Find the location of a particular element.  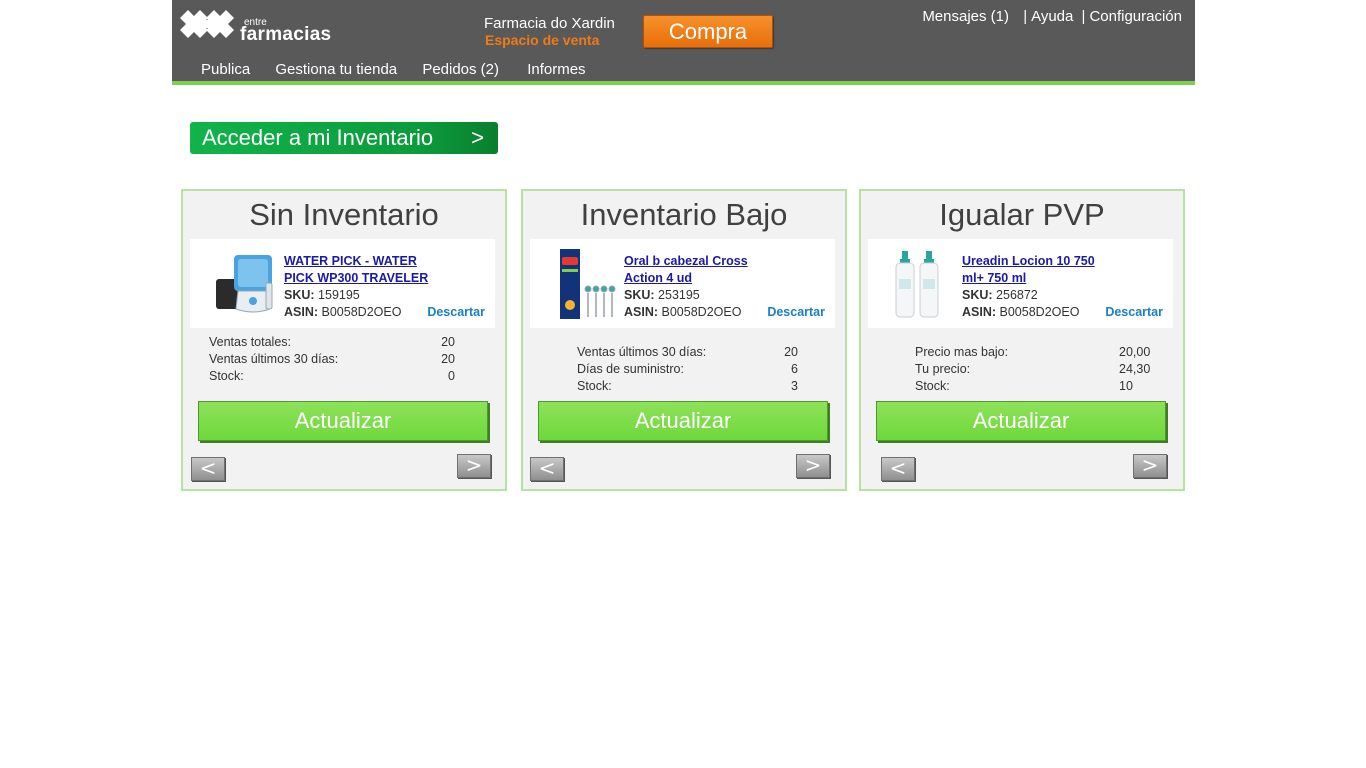

product-name-link: Oral b cabezal Cross Action 4 ud is located at coordinates (699, 270).